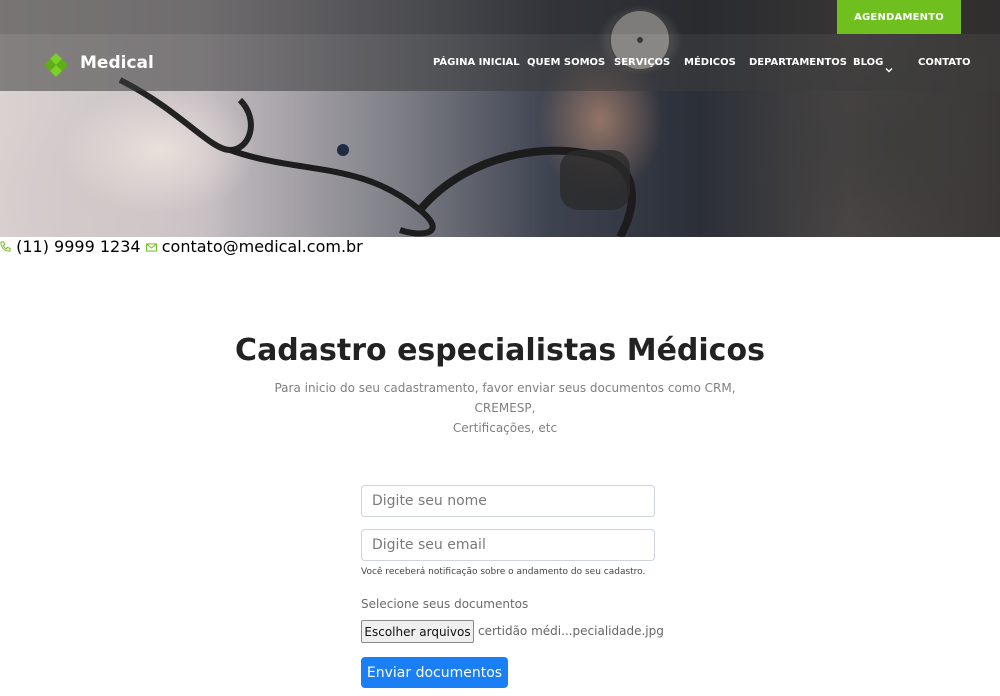 The image size is (1000, 696). I want to click on choose-files-button: Escolher arquivos, so click(417, 631).